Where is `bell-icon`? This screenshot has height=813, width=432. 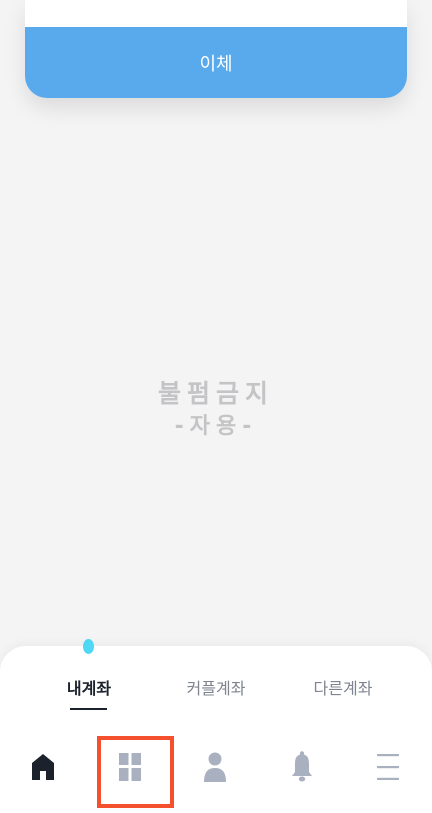 bell-icon is located at coordinates (302, 766).